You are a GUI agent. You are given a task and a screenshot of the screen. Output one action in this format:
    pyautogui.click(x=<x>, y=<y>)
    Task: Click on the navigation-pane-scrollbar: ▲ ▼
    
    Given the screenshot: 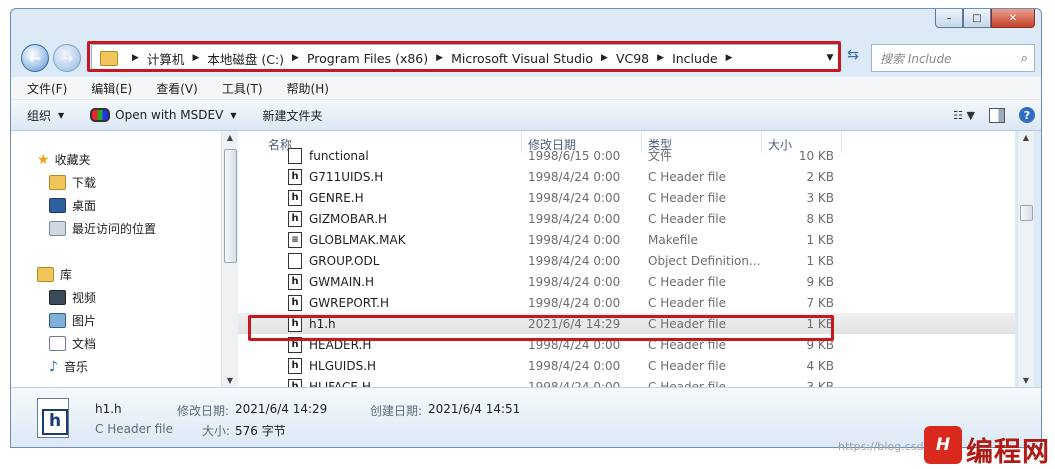 What is the action you would take?
    pyautogui.click(x=229, y=259)
    